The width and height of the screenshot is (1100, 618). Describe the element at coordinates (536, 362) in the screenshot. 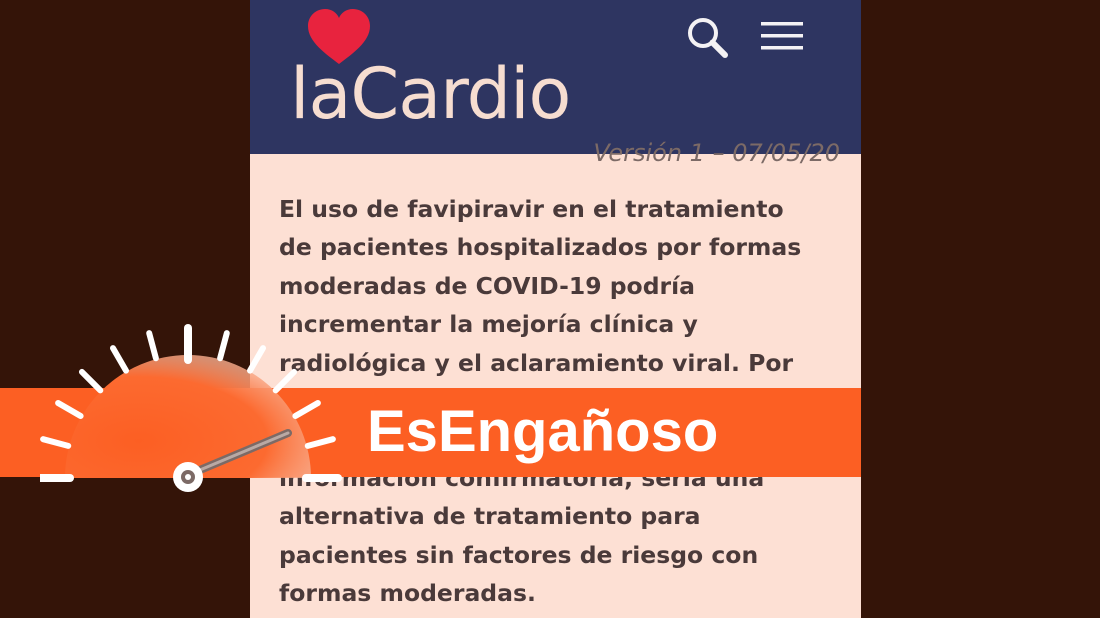

I see `article-line: radiológica y el aclaramiento viral. Por` at that location.